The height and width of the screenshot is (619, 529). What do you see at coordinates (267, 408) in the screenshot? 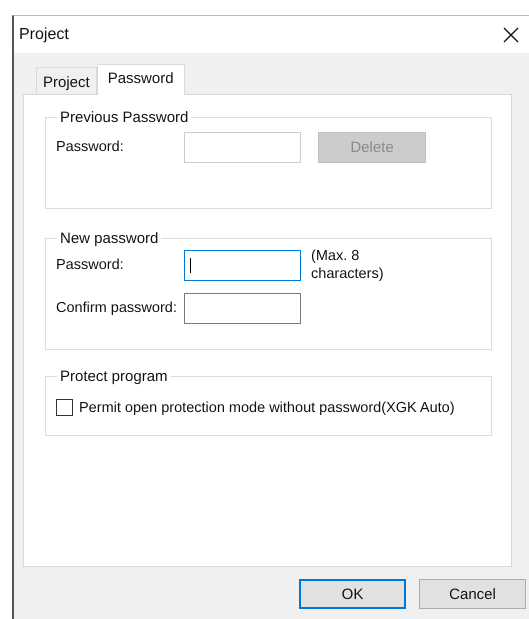
I see `checkbox-label: Permit open protection mode without password(XGK Auto)` at bounding box center [267, 408].